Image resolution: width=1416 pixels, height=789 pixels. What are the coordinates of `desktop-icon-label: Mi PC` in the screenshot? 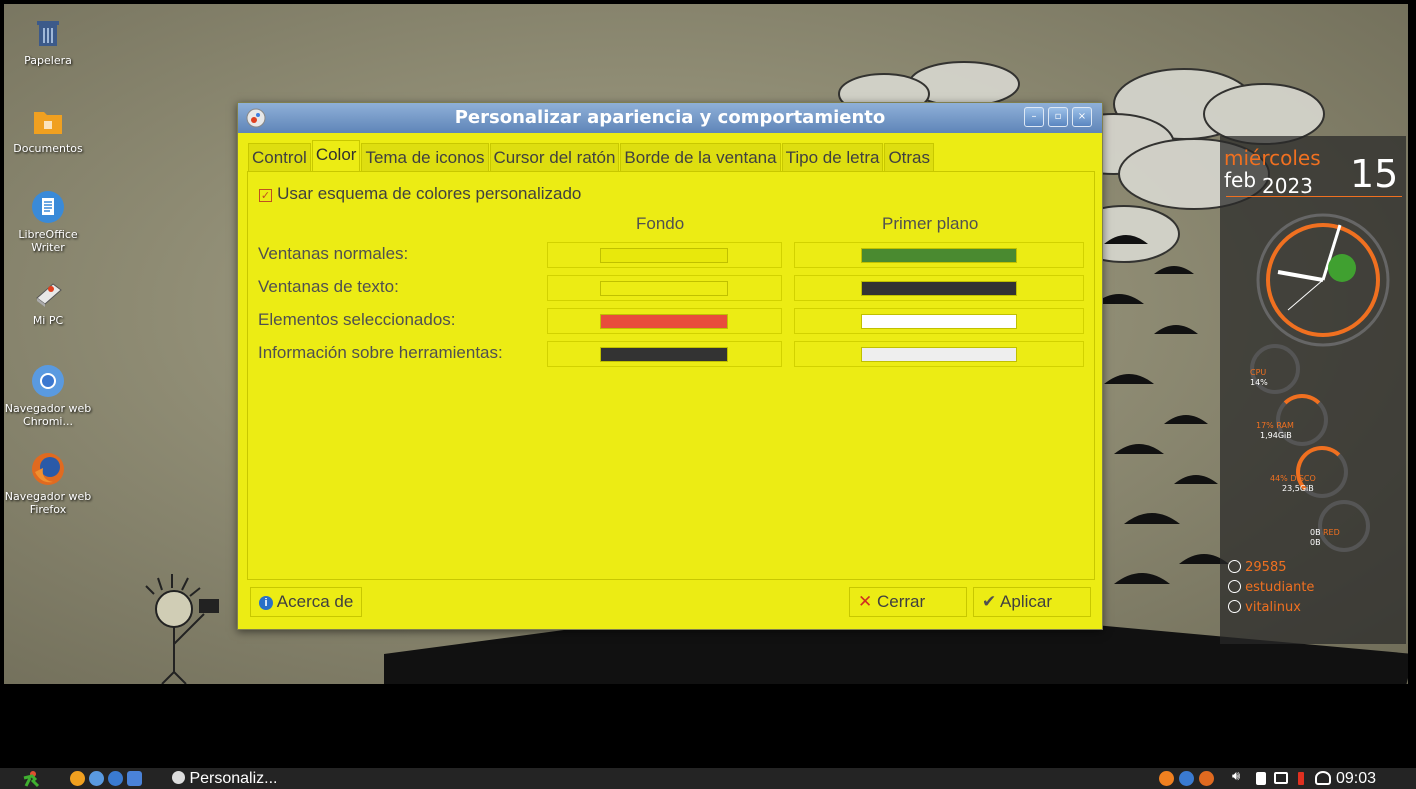 It's located at (48, 320).